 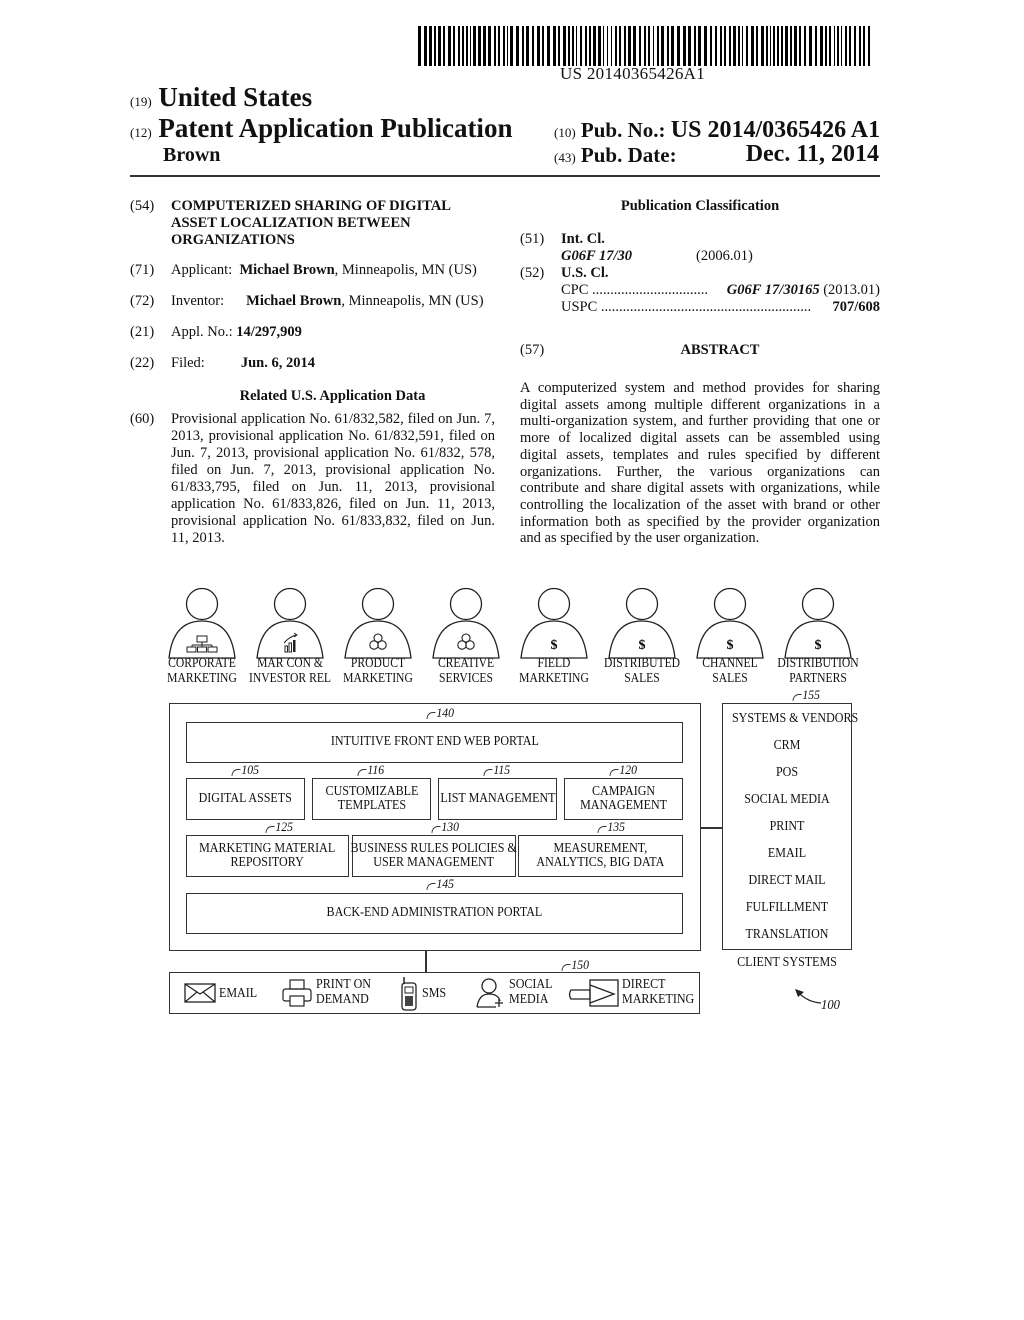 I want to click on ref-135: 135, so click(x=611, y=827).